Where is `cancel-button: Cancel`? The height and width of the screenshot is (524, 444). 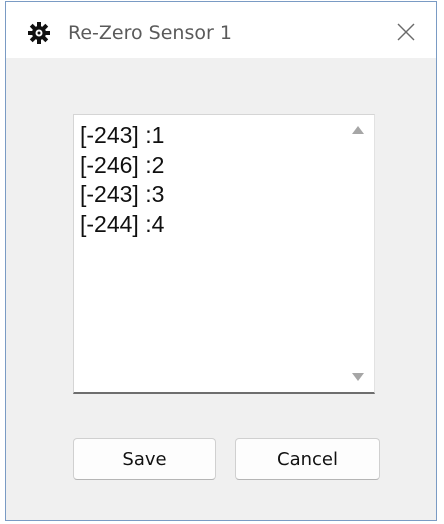 cancel-button: Cancel is located at coordinates (307, 459).